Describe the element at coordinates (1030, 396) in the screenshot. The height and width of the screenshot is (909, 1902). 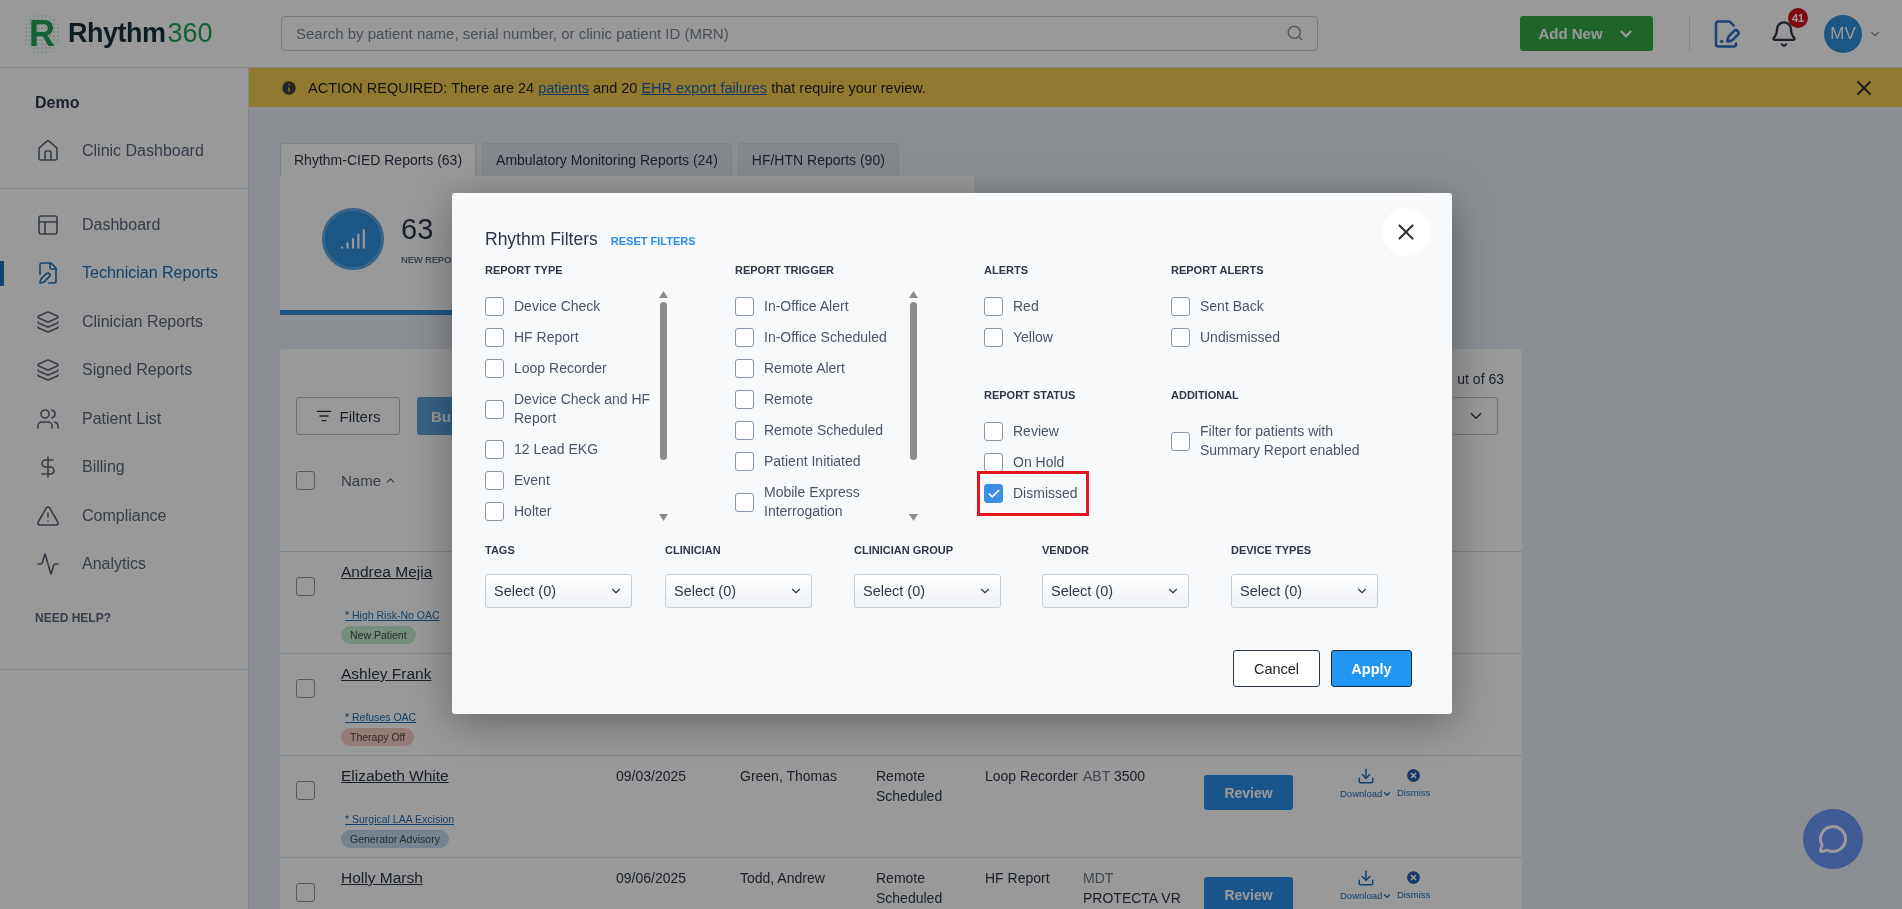
I see `filter-heading: REPORT STATUS` at that location.